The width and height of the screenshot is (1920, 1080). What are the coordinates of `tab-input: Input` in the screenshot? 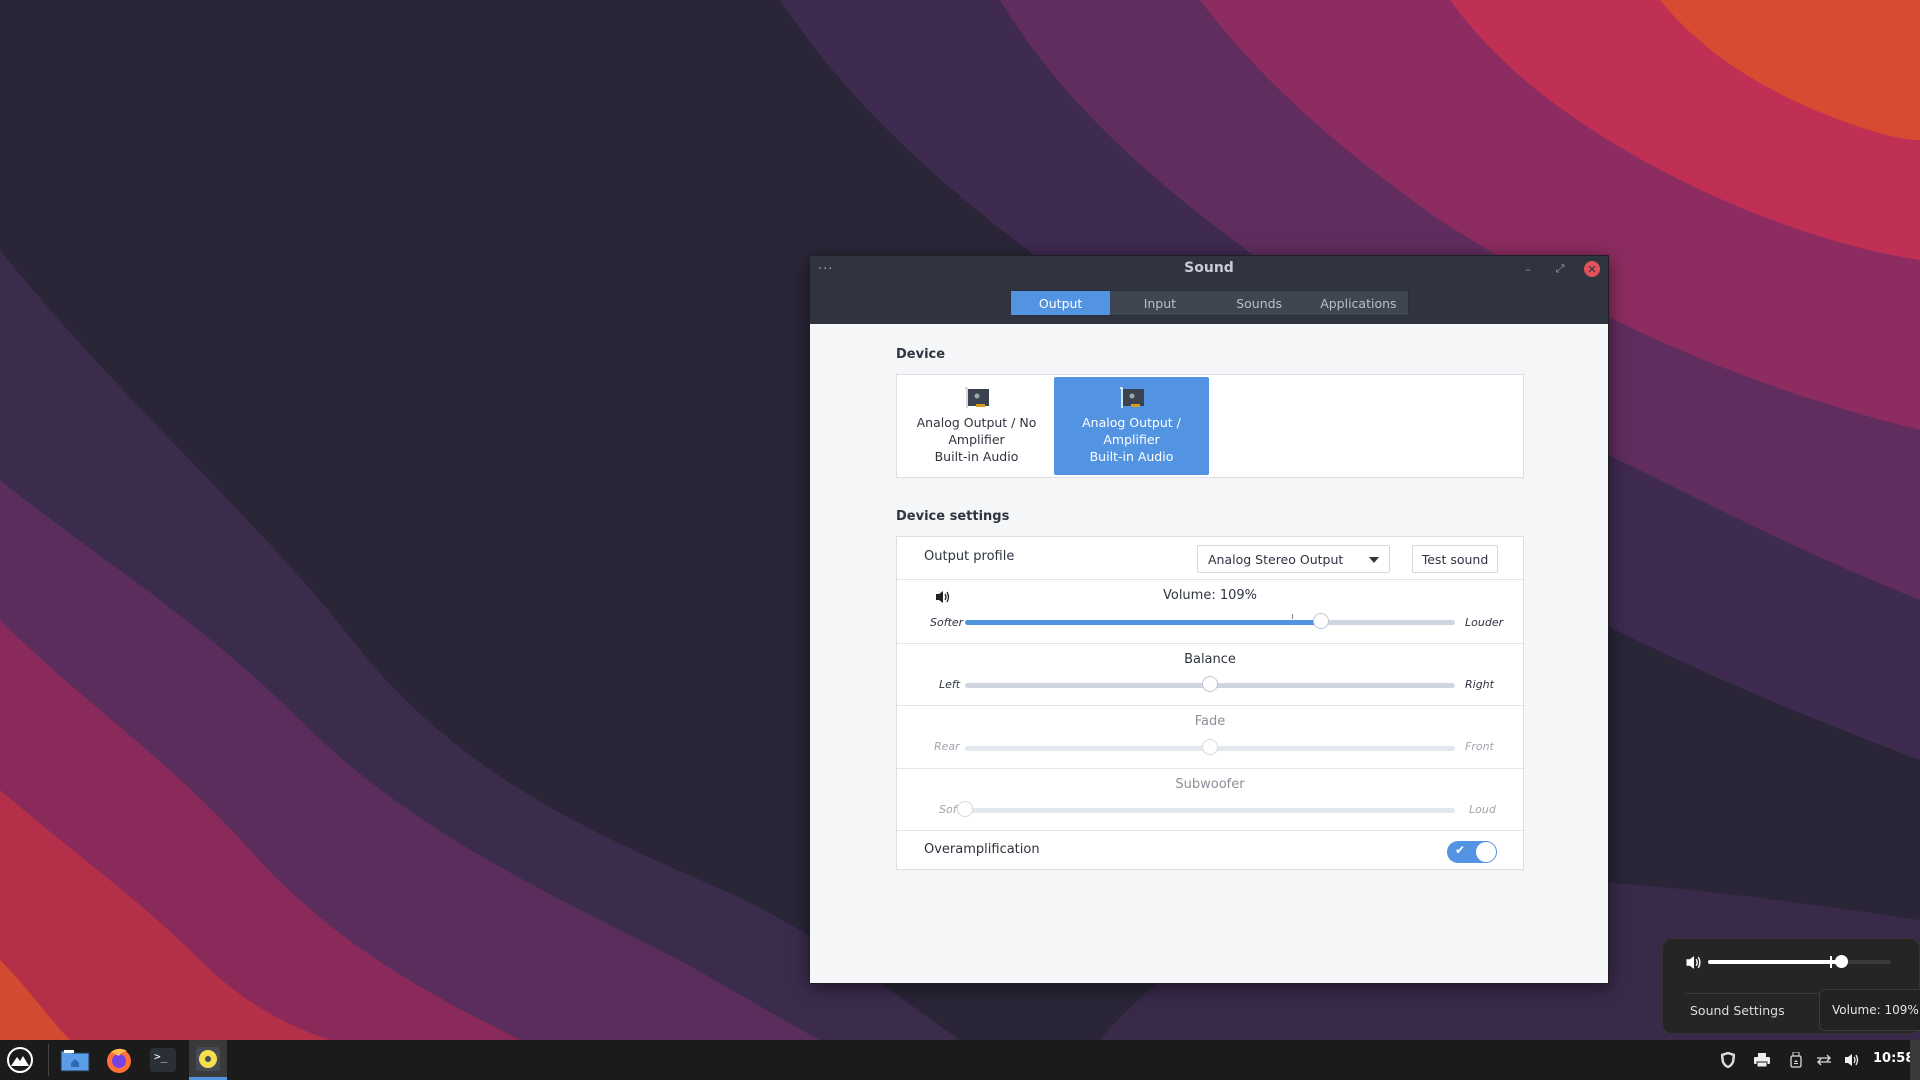 It's located at (1159, 303).